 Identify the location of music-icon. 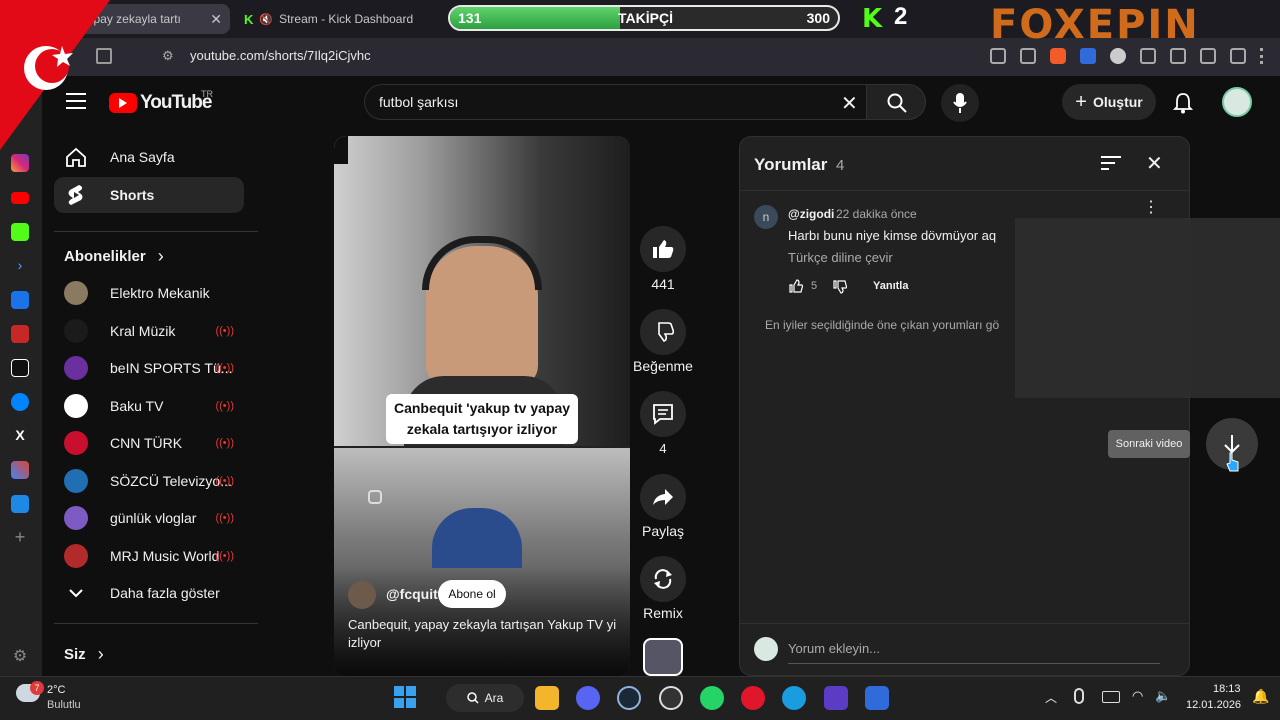
(1238, 56).